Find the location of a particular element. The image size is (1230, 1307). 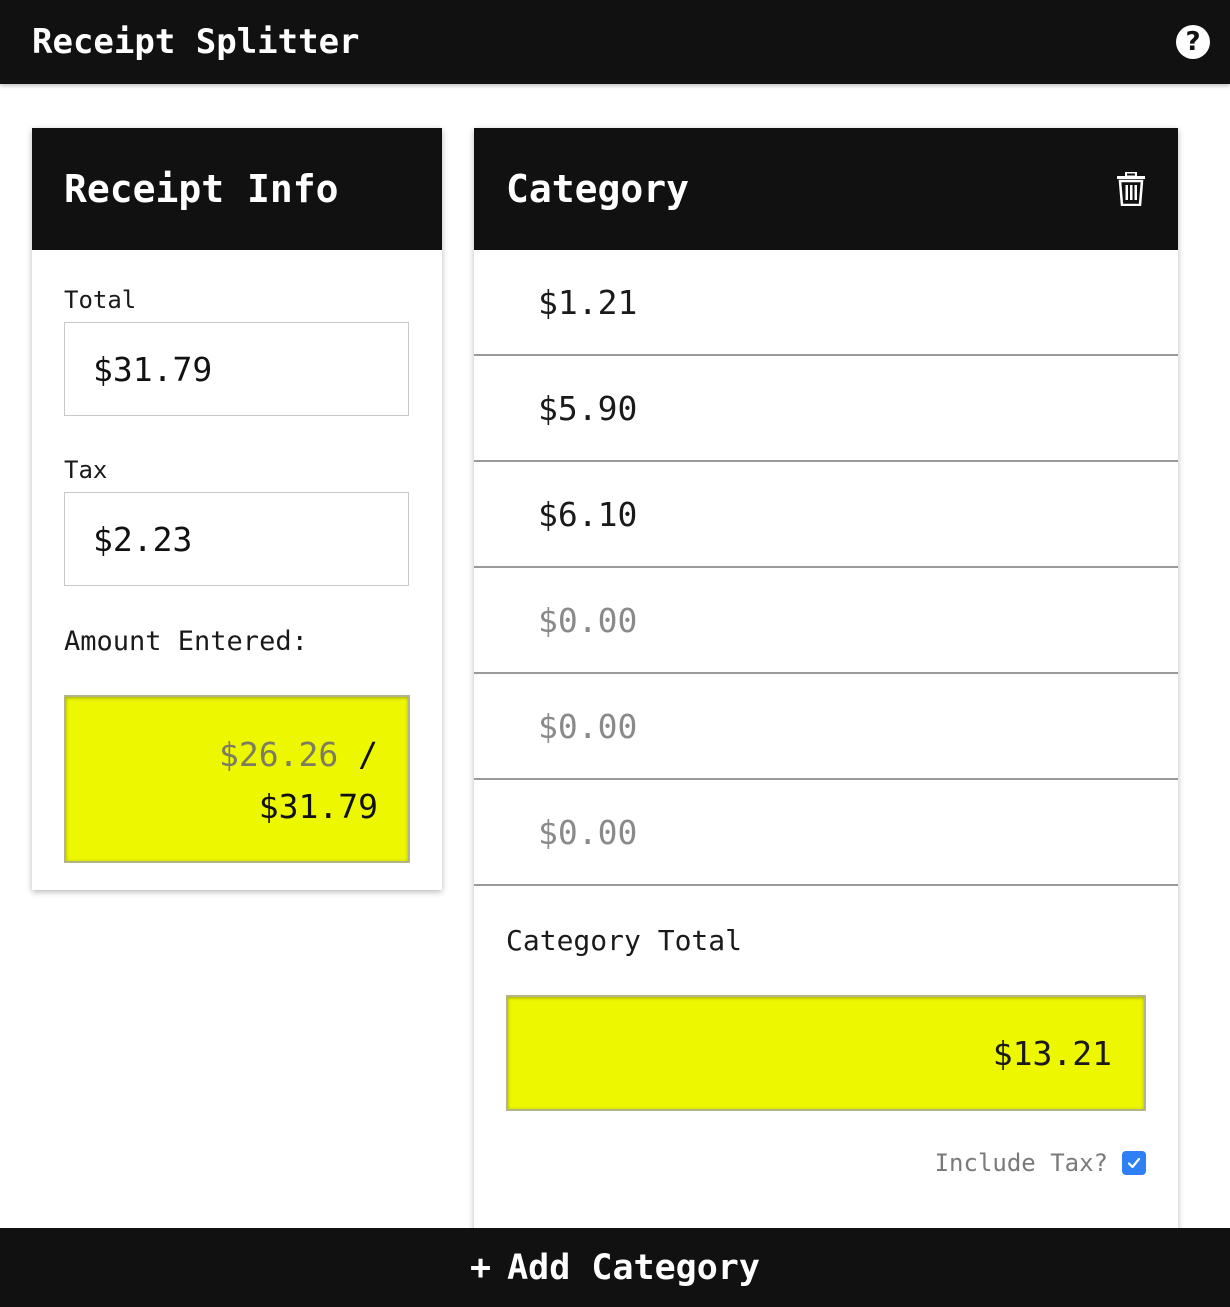

category-total-display: $13.21 is located at coordinates (826, 1053).